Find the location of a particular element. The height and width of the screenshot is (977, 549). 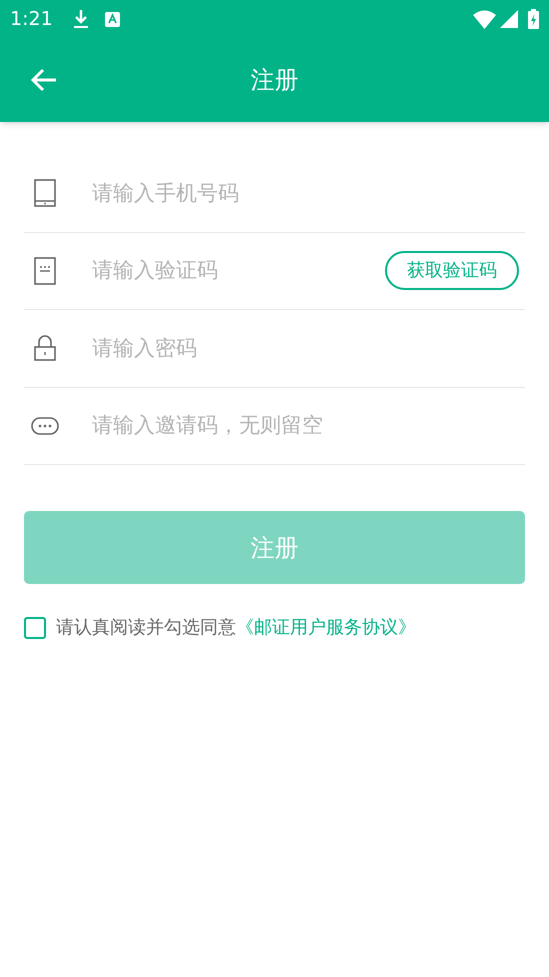

keypad-icon is located at coordinates (45, 270).